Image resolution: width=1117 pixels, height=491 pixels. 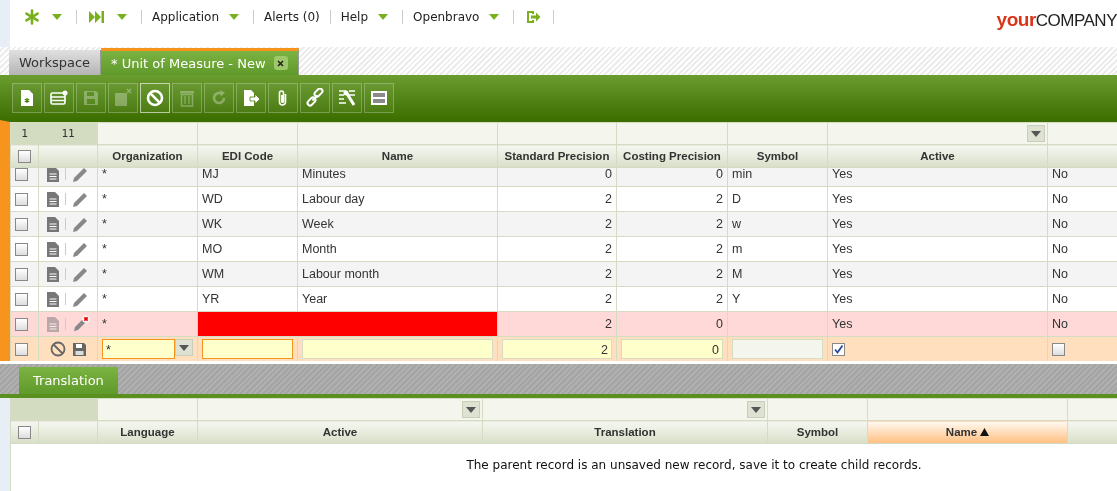 I want to click on company-logo: yourCOMPANY, so click(x=1056, y=20).